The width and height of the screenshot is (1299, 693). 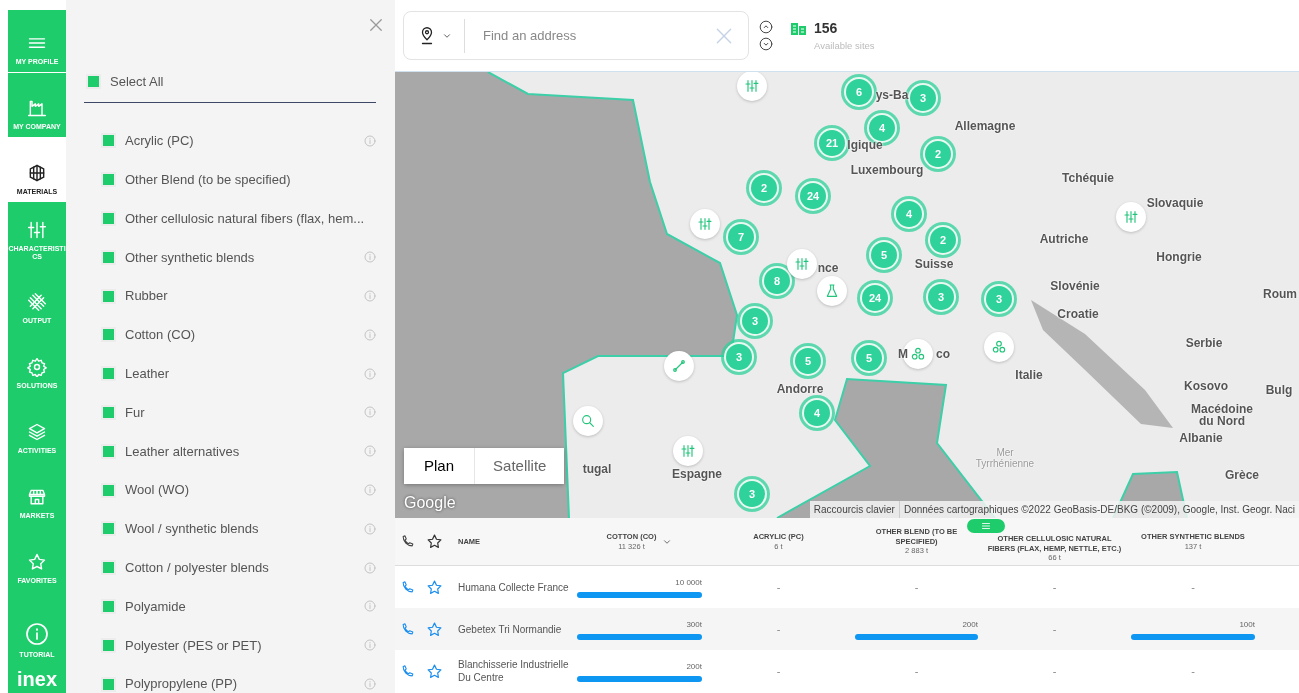 What do you see at coordinates (519, 466) in the screenshot?
I see `map-type-tab: Satellite` at bounding box center [519, 466].